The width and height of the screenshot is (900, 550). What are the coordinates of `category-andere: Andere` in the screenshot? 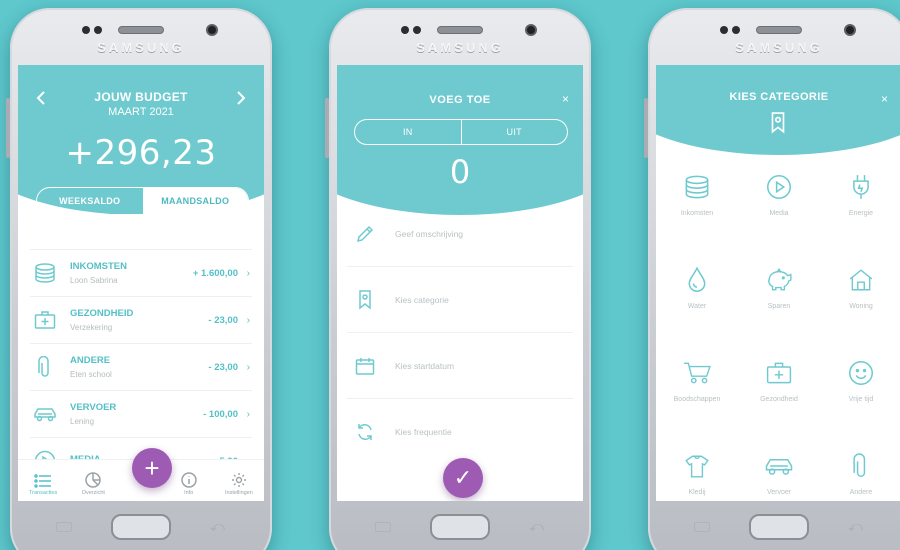 It's located at (860, 474).